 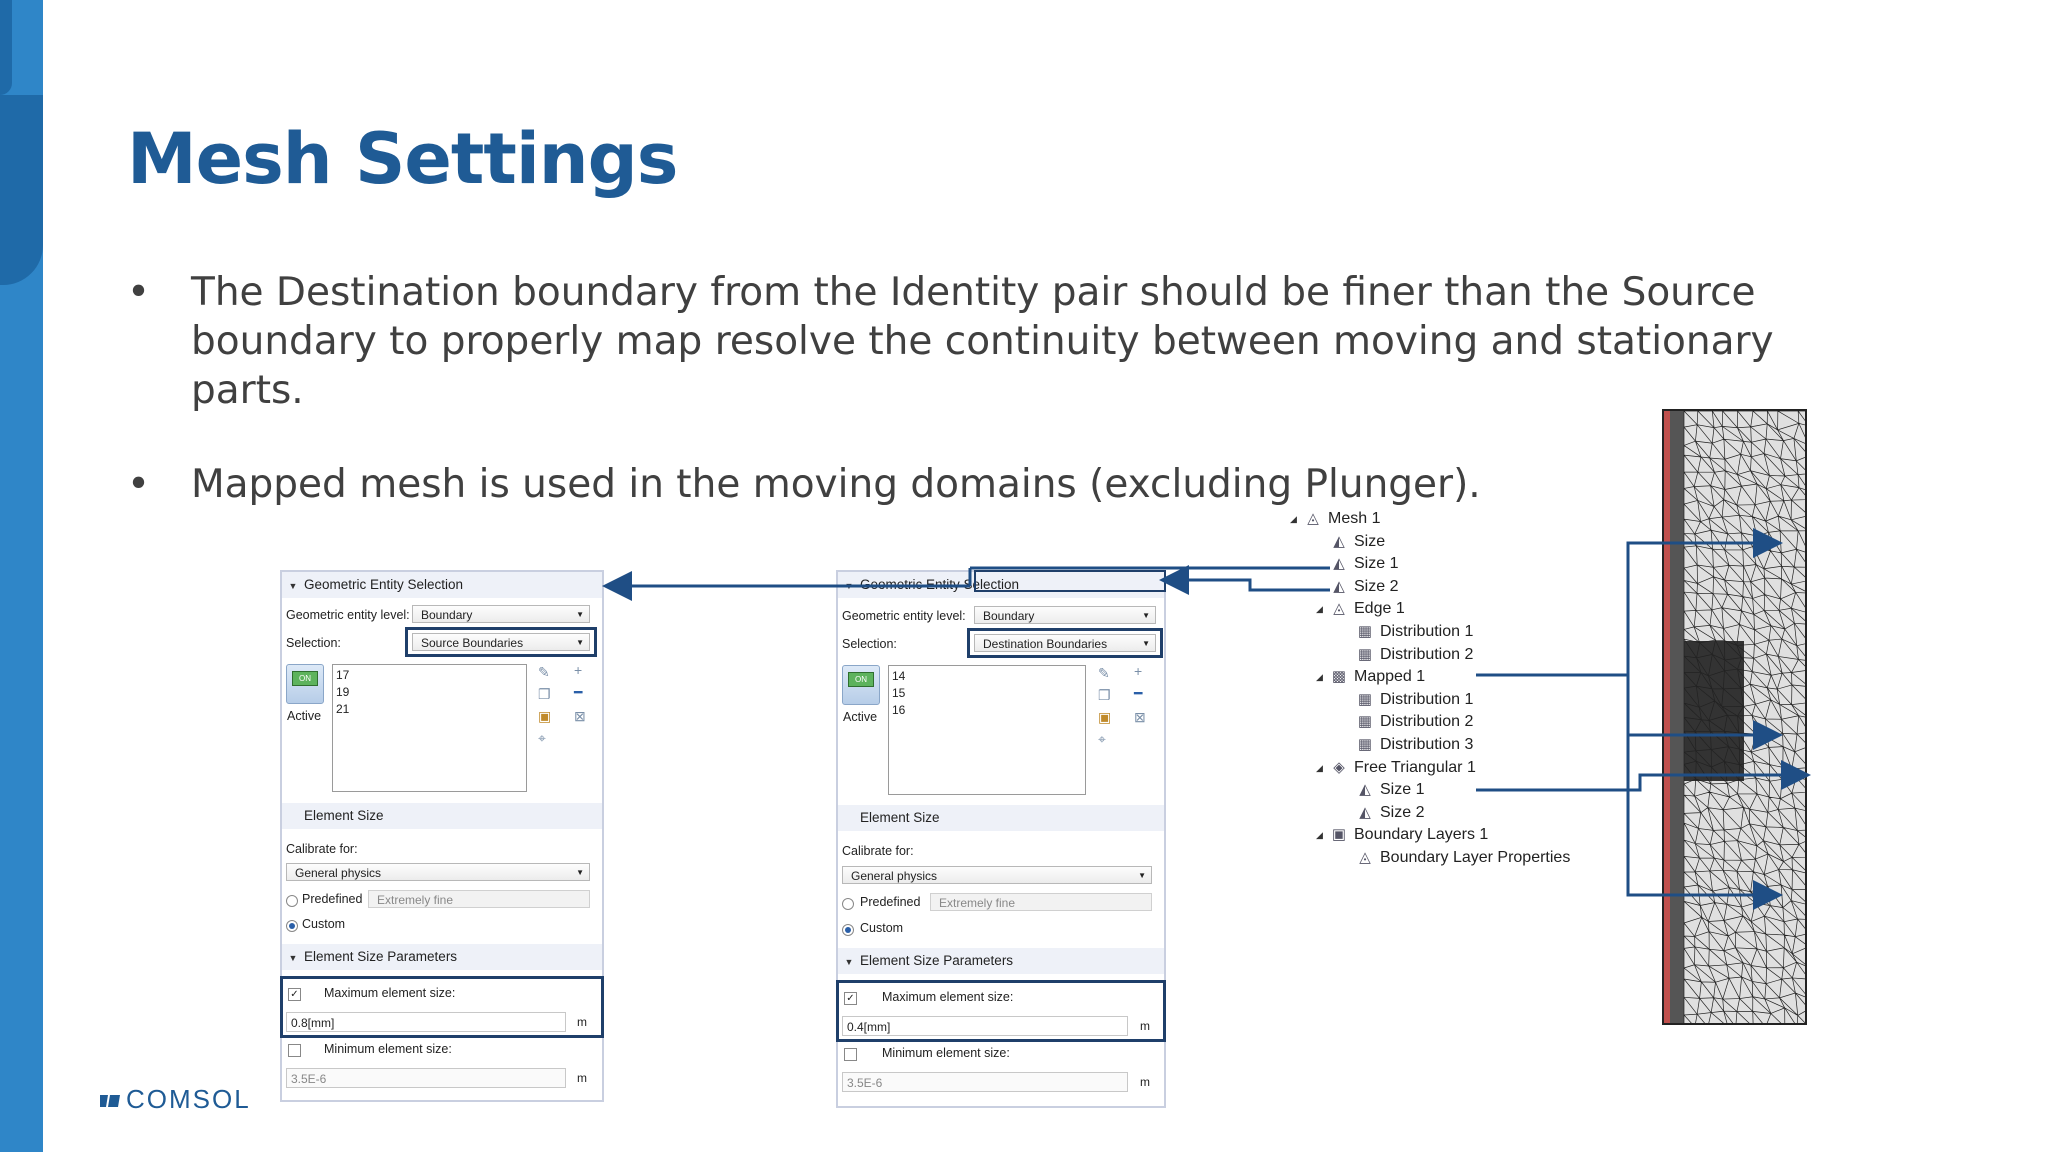 I want to click on arrow-mapped-top, so click(x=1629, y=602).